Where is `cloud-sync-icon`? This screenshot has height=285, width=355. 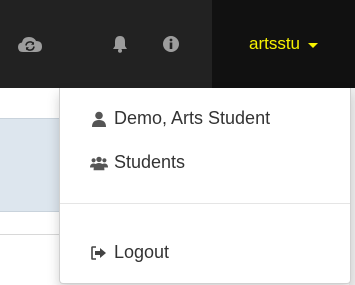
cloud-sync-icon is located at coordinates (30, 44).